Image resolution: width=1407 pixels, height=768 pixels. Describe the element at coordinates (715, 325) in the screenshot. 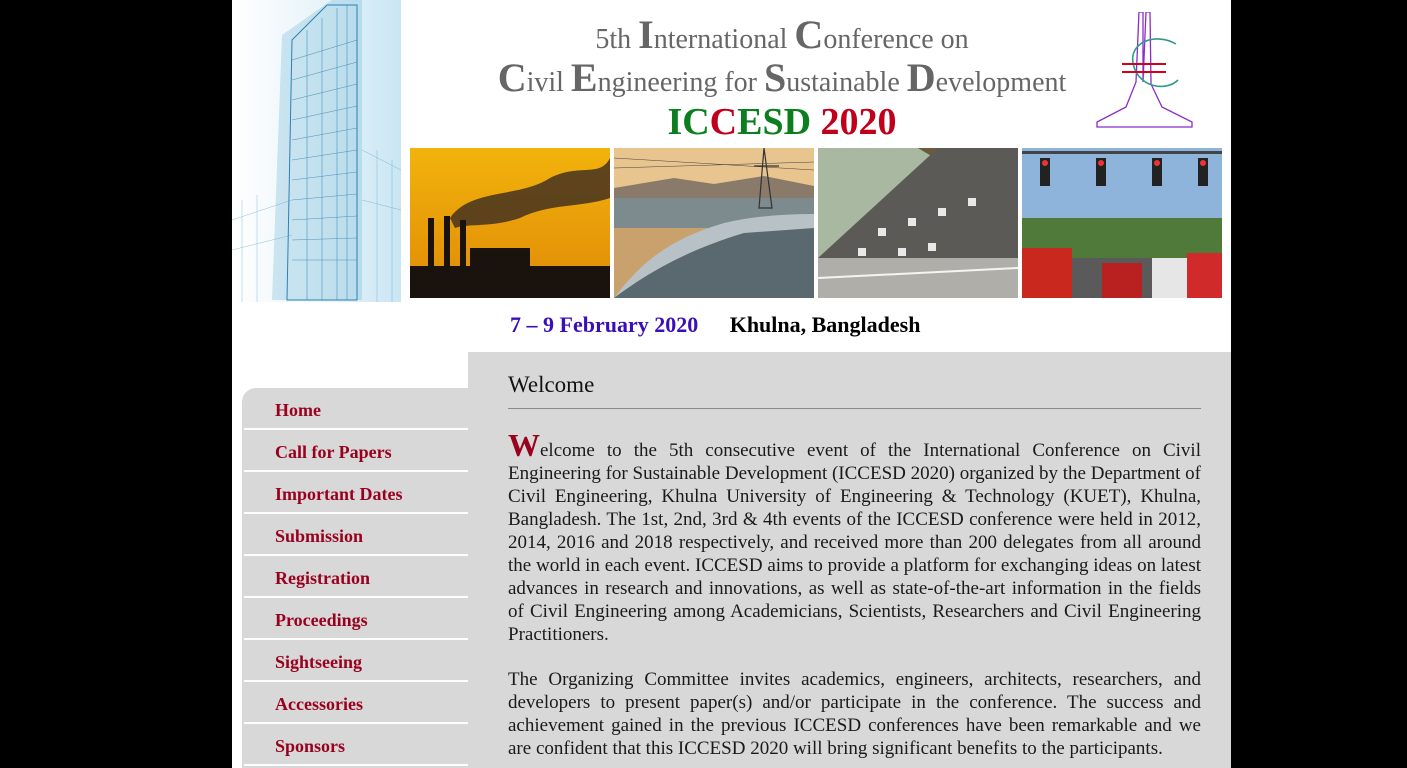

I see `event-date-location: 7 – 9 February 2020 Khulna, Bangladesh` at that location.